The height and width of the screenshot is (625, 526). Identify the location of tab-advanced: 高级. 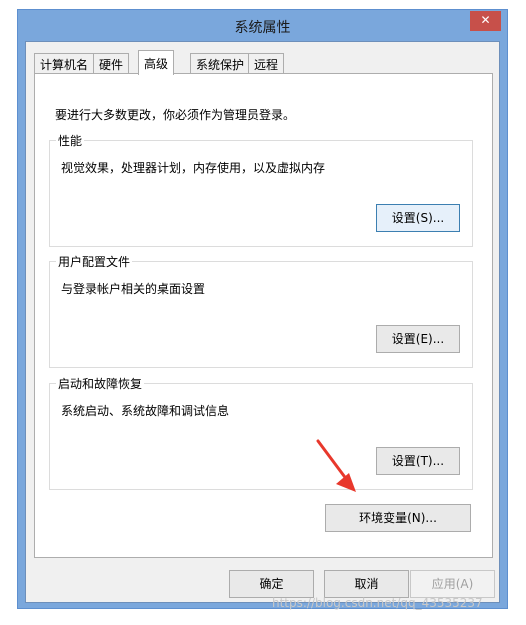
(156, 62).